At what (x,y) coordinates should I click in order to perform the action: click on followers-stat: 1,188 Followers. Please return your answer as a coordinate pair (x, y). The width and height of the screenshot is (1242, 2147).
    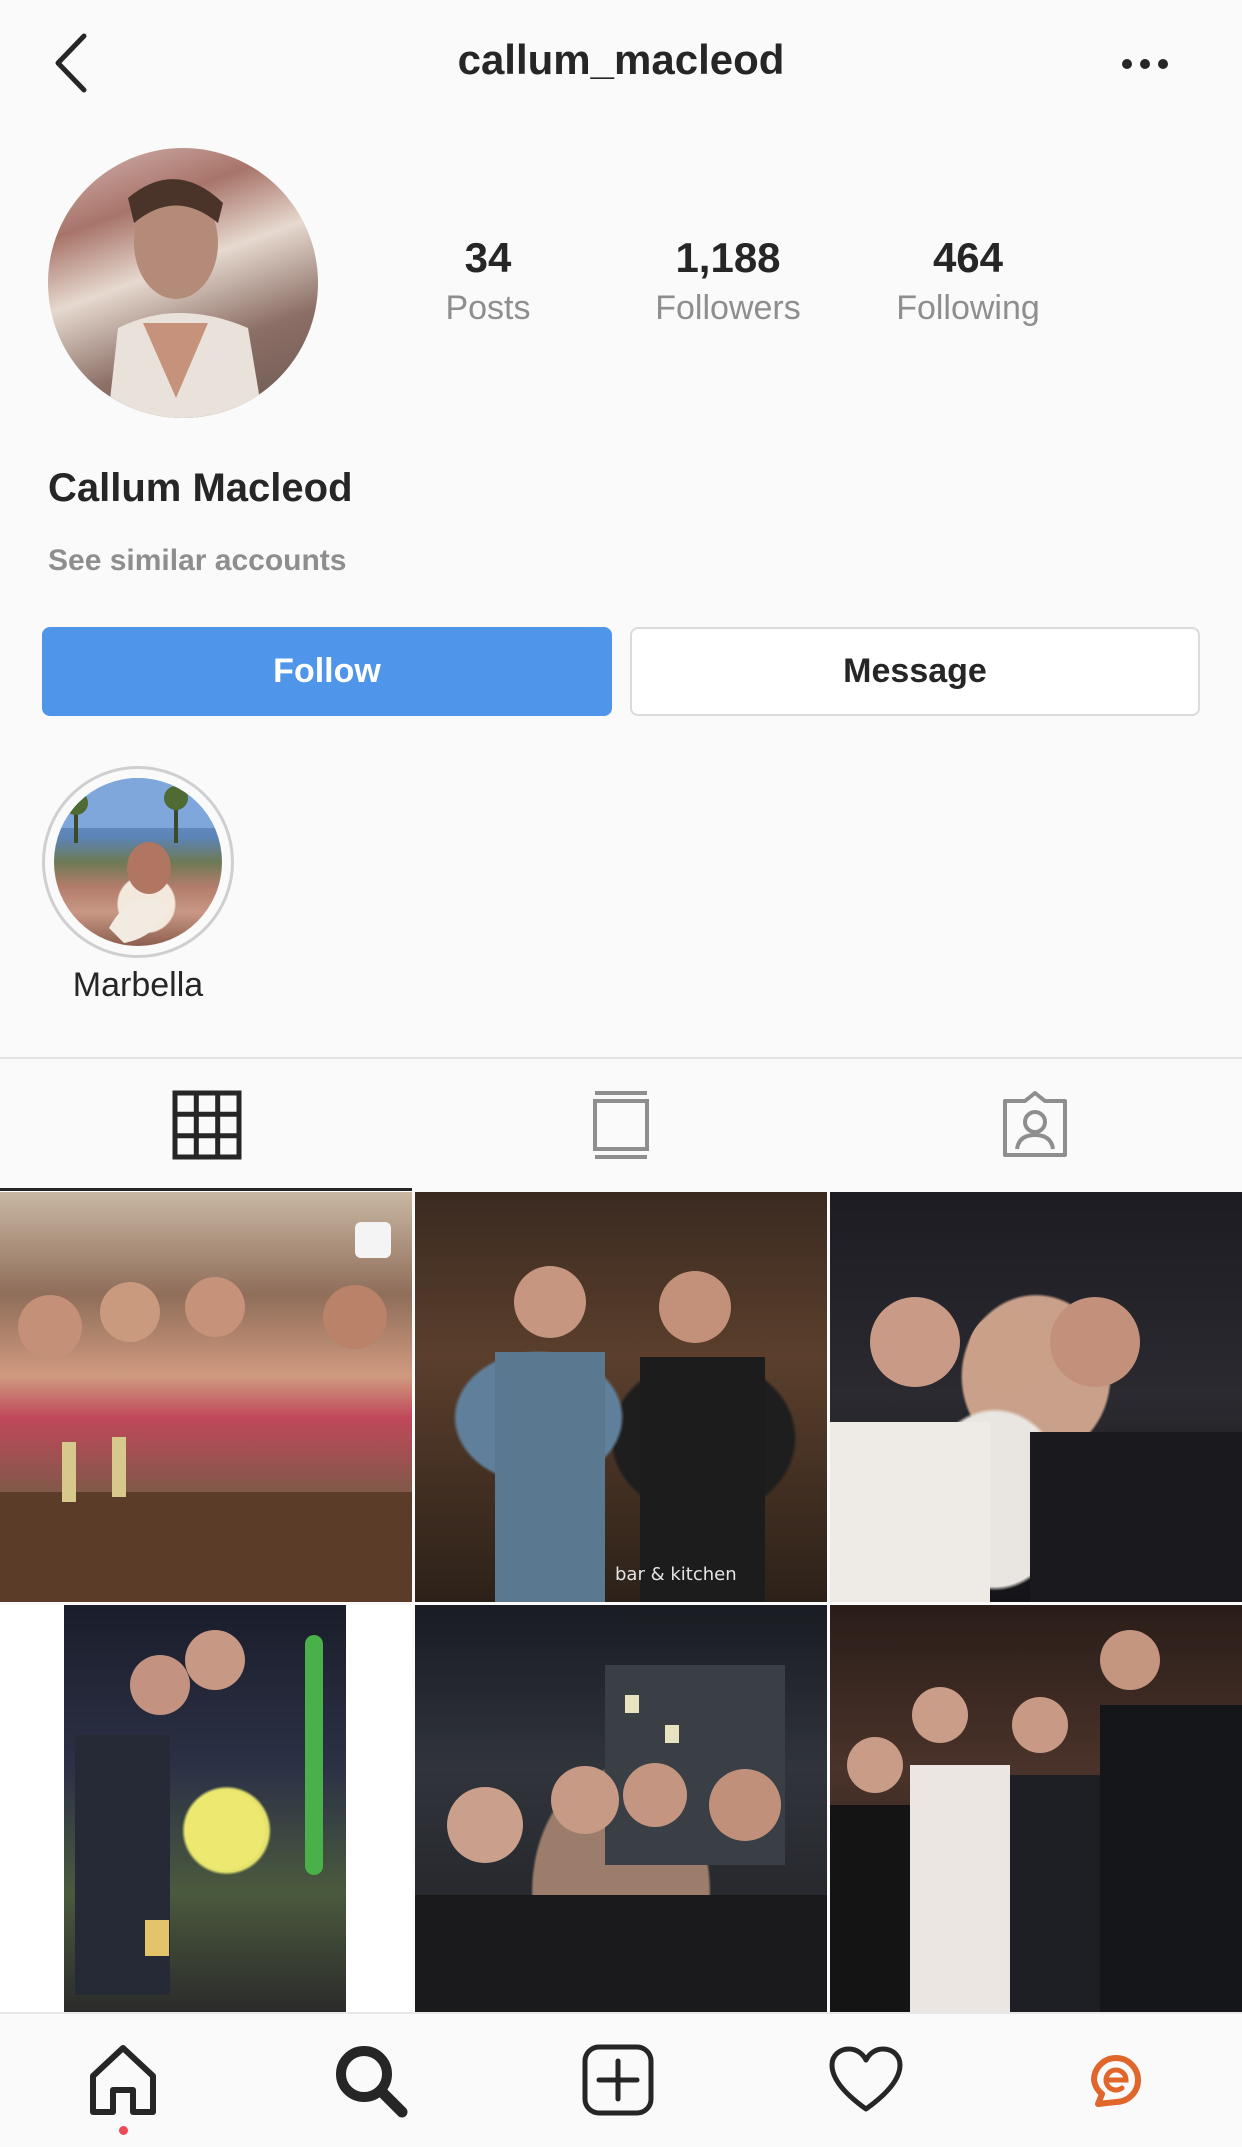
    Looking at the image, I should click on (728, 282).